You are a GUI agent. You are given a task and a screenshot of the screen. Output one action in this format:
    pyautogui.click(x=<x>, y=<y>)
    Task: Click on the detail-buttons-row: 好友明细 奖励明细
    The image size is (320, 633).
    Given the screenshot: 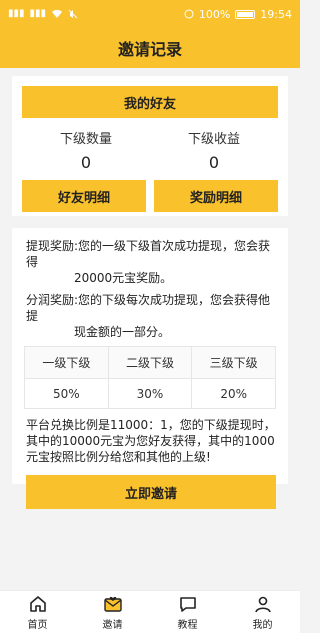 What is the action you would take?
    pyautogui.click(x=150, y=196)
    